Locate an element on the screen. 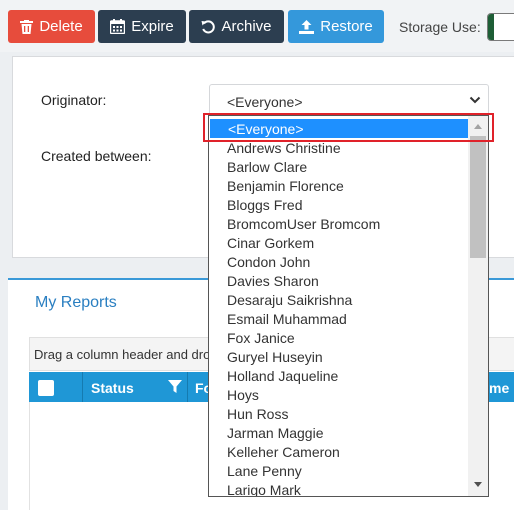 This screenshot has height=510, width=514. trash-icon is located at coordinates (27, 26).